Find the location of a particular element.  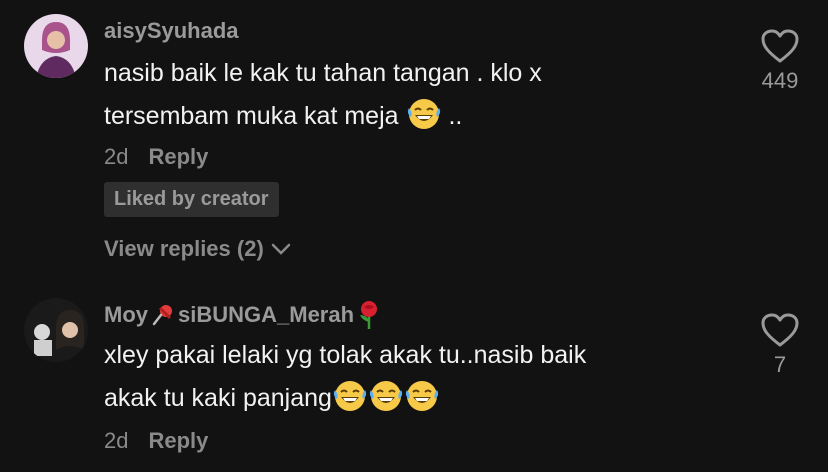

username-text: Moy is located at coordinates (126, 315).